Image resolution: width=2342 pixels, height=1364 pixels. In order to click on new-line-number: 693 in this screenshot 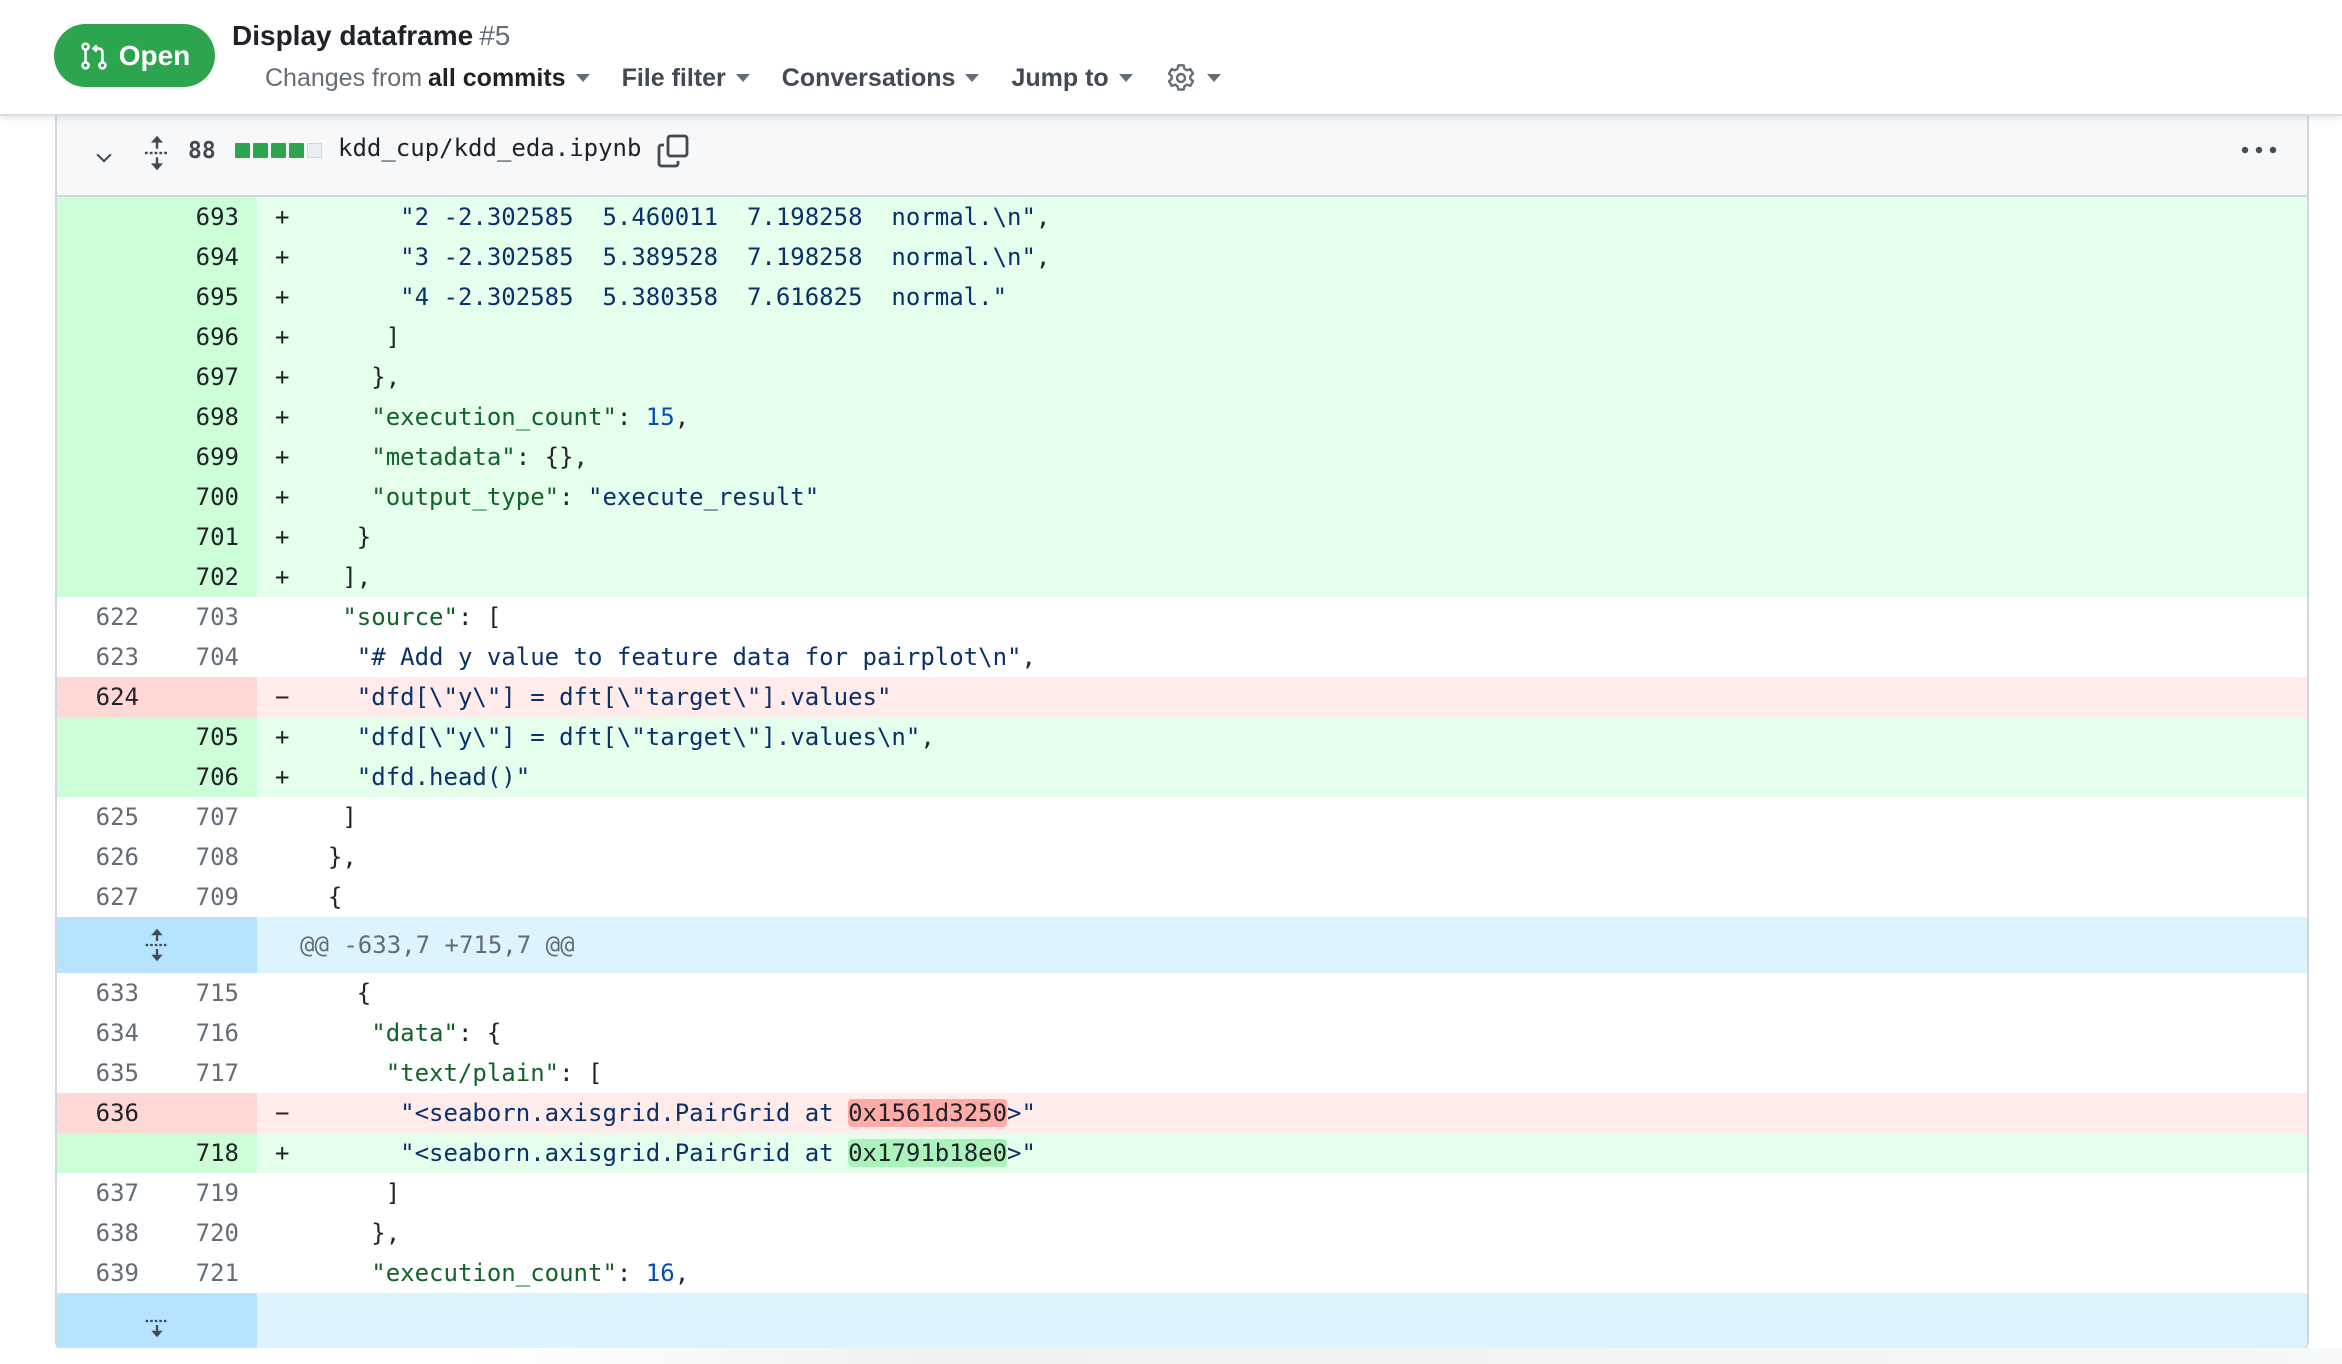, I will do `click(207, 217)`.